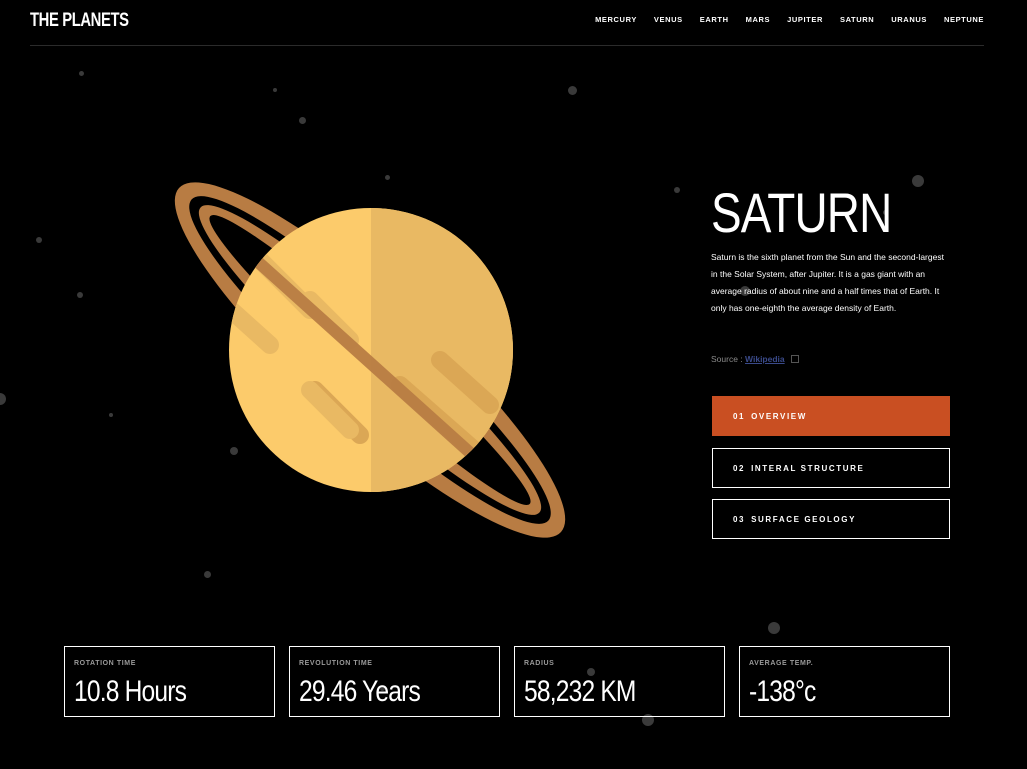  Describe the element at coordinates (130, 691) in the screenshot. I see `stat-value: 10.8 Hours` at that location.